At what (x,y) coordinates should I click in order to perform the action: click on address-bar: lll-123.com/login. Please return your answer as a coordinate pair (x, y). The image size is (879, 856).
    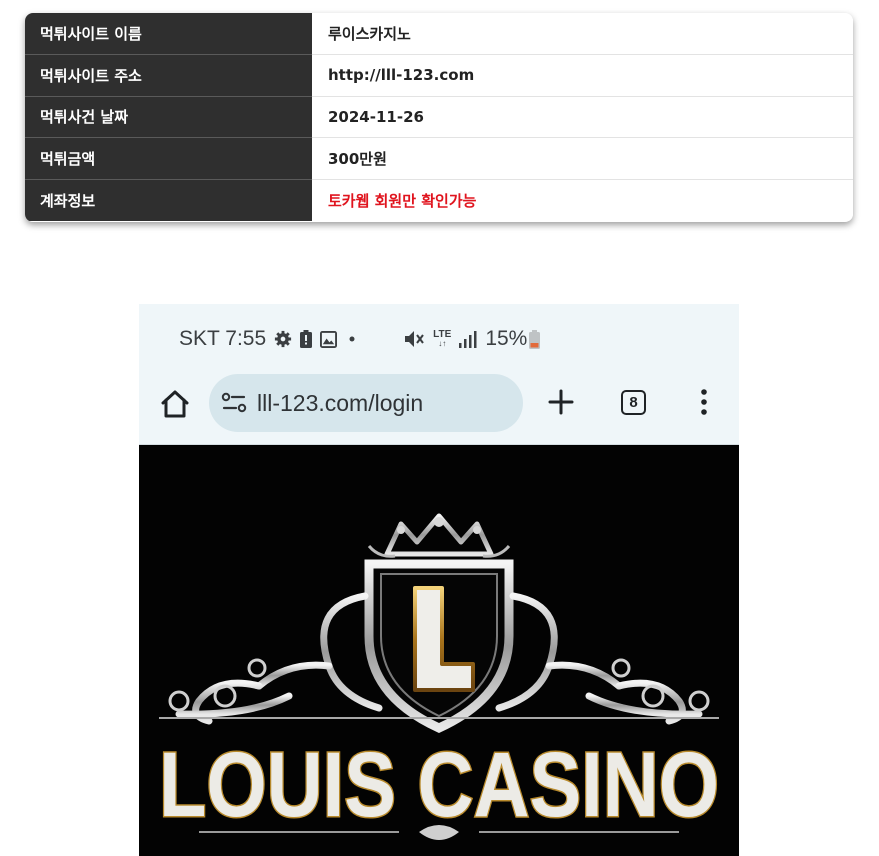
    Looking at the image, I should click on (366, 403).